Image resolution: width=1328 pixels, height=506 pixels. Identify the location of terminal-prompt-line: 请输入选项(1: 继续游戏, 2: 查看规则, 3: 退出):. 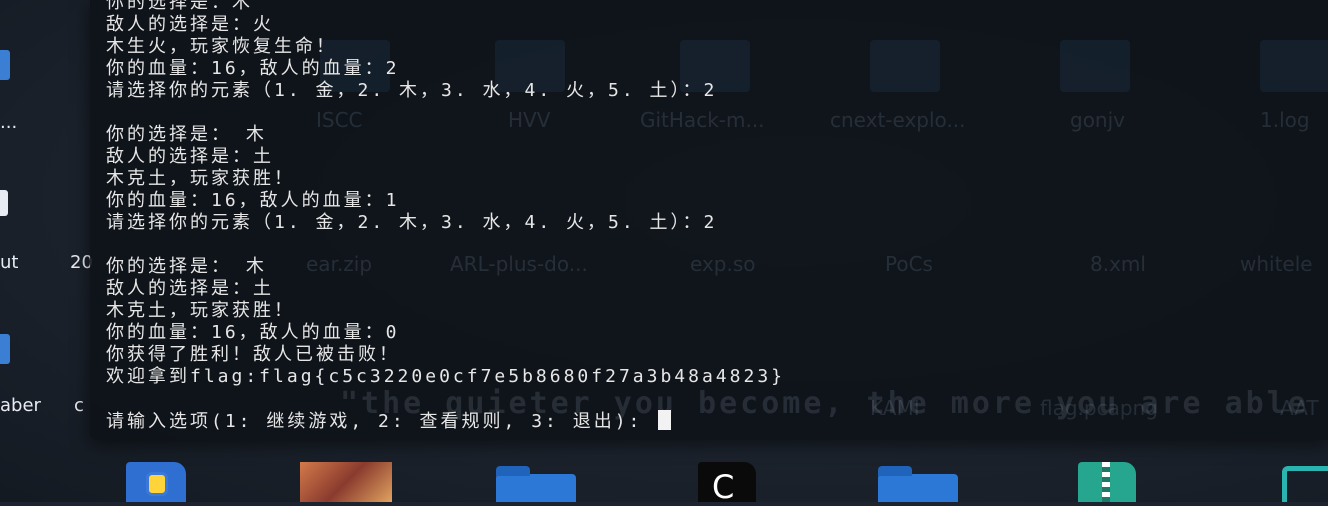
(711, 421).